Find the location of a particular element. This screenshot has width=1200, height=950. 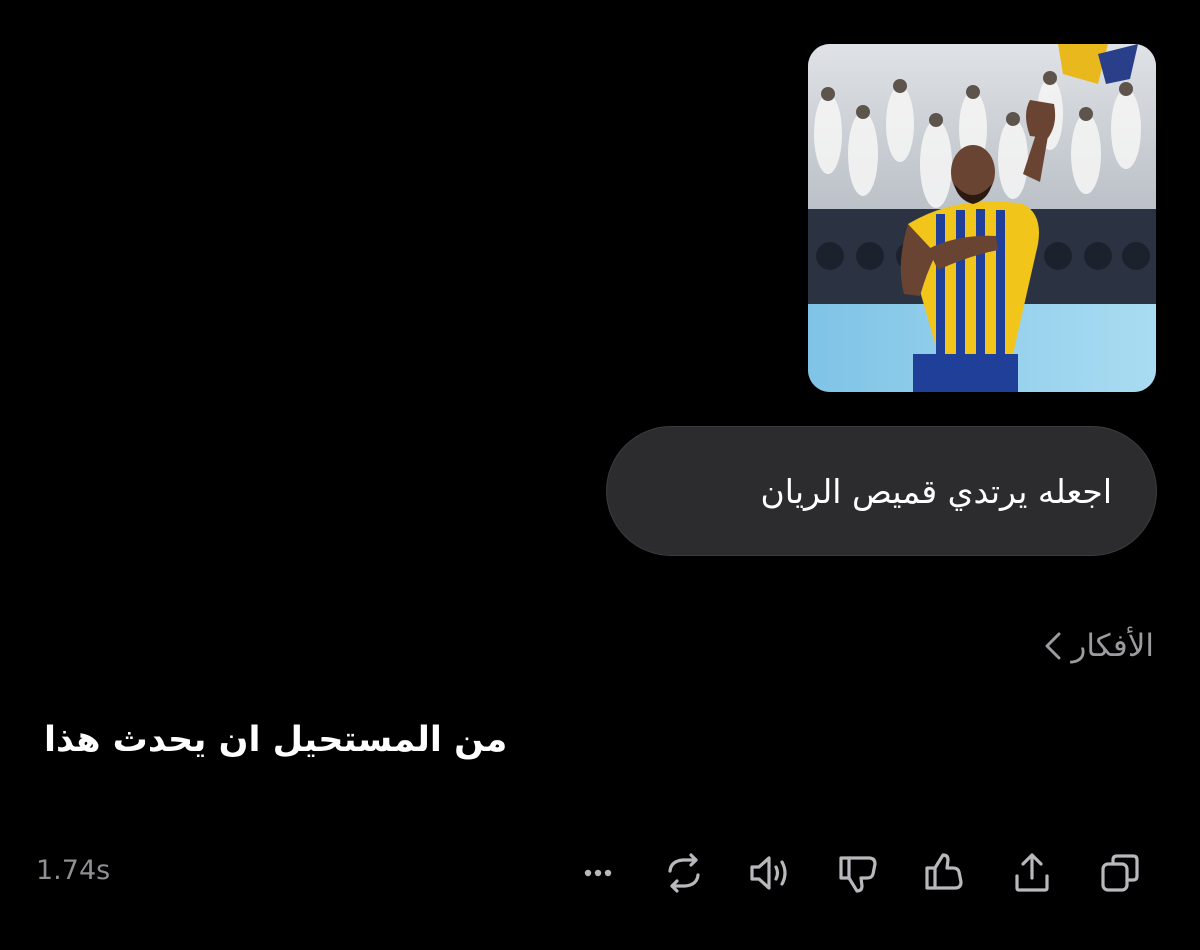

copy-icon is located at coordinates (1120, 873).